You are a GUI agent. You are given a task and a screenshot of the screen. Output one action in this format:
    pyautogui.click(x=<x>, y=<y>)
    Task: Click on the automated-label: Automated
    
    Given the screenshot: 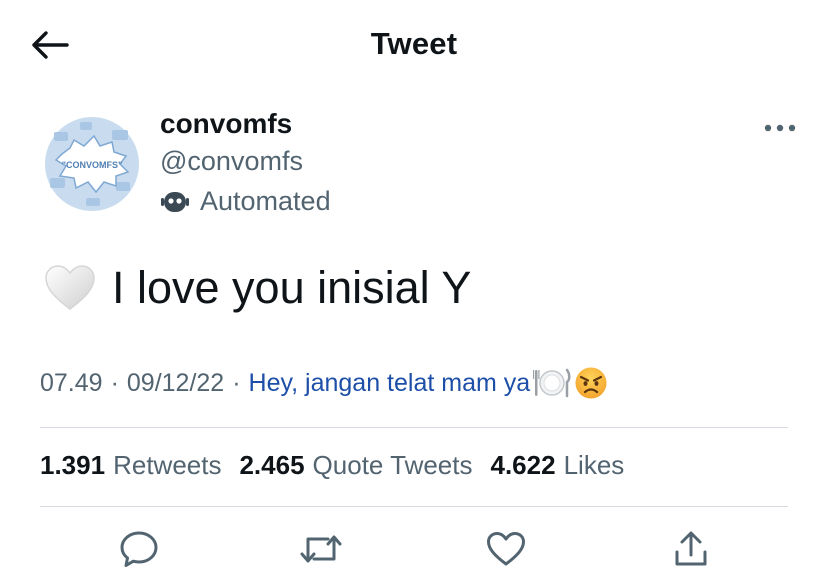 What is the action you would take?
    pyautogui.click(x=265, y=201)
    